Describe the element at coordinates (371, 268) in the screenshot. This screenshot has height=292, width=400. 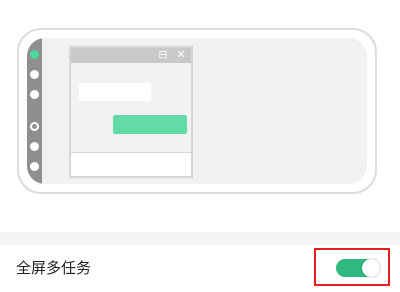
I see `toggle-knob` at that location.